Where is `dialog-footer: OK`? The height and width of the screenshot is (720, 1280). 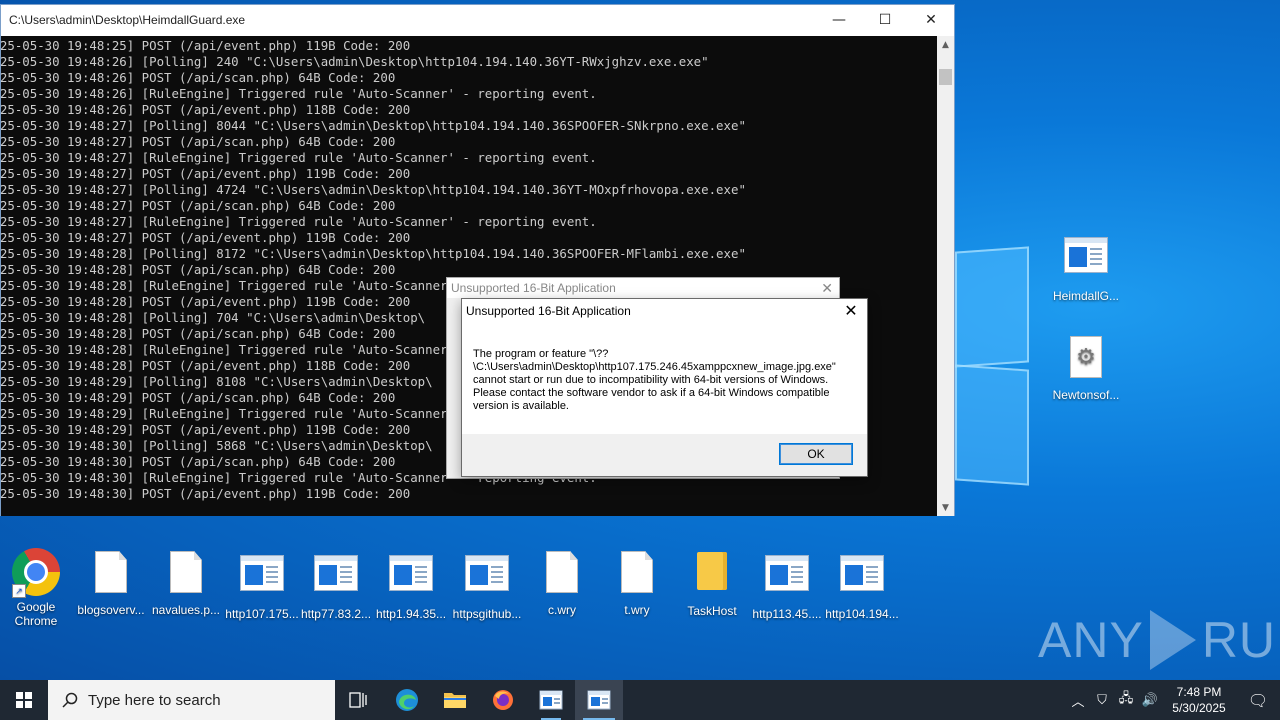 dialog-footer: OK is located at coordinates (664, 455).